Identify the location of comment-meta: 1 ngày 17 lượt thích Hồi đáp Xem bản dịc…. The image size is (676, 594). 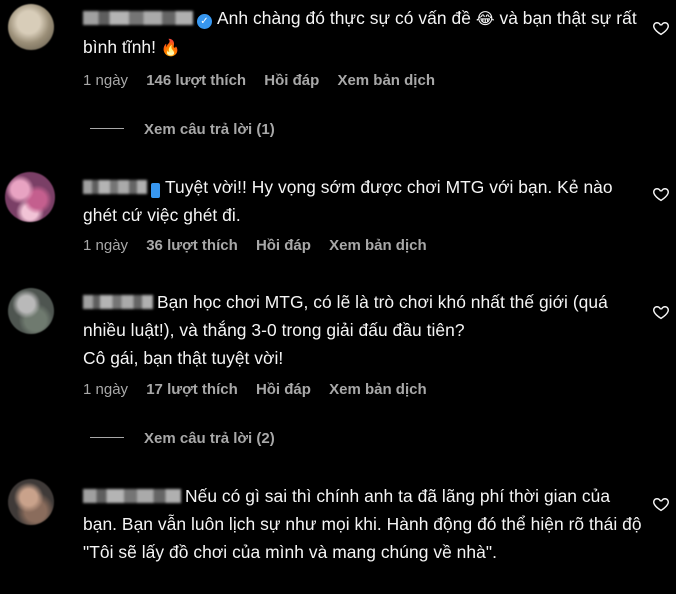
(262, 389).